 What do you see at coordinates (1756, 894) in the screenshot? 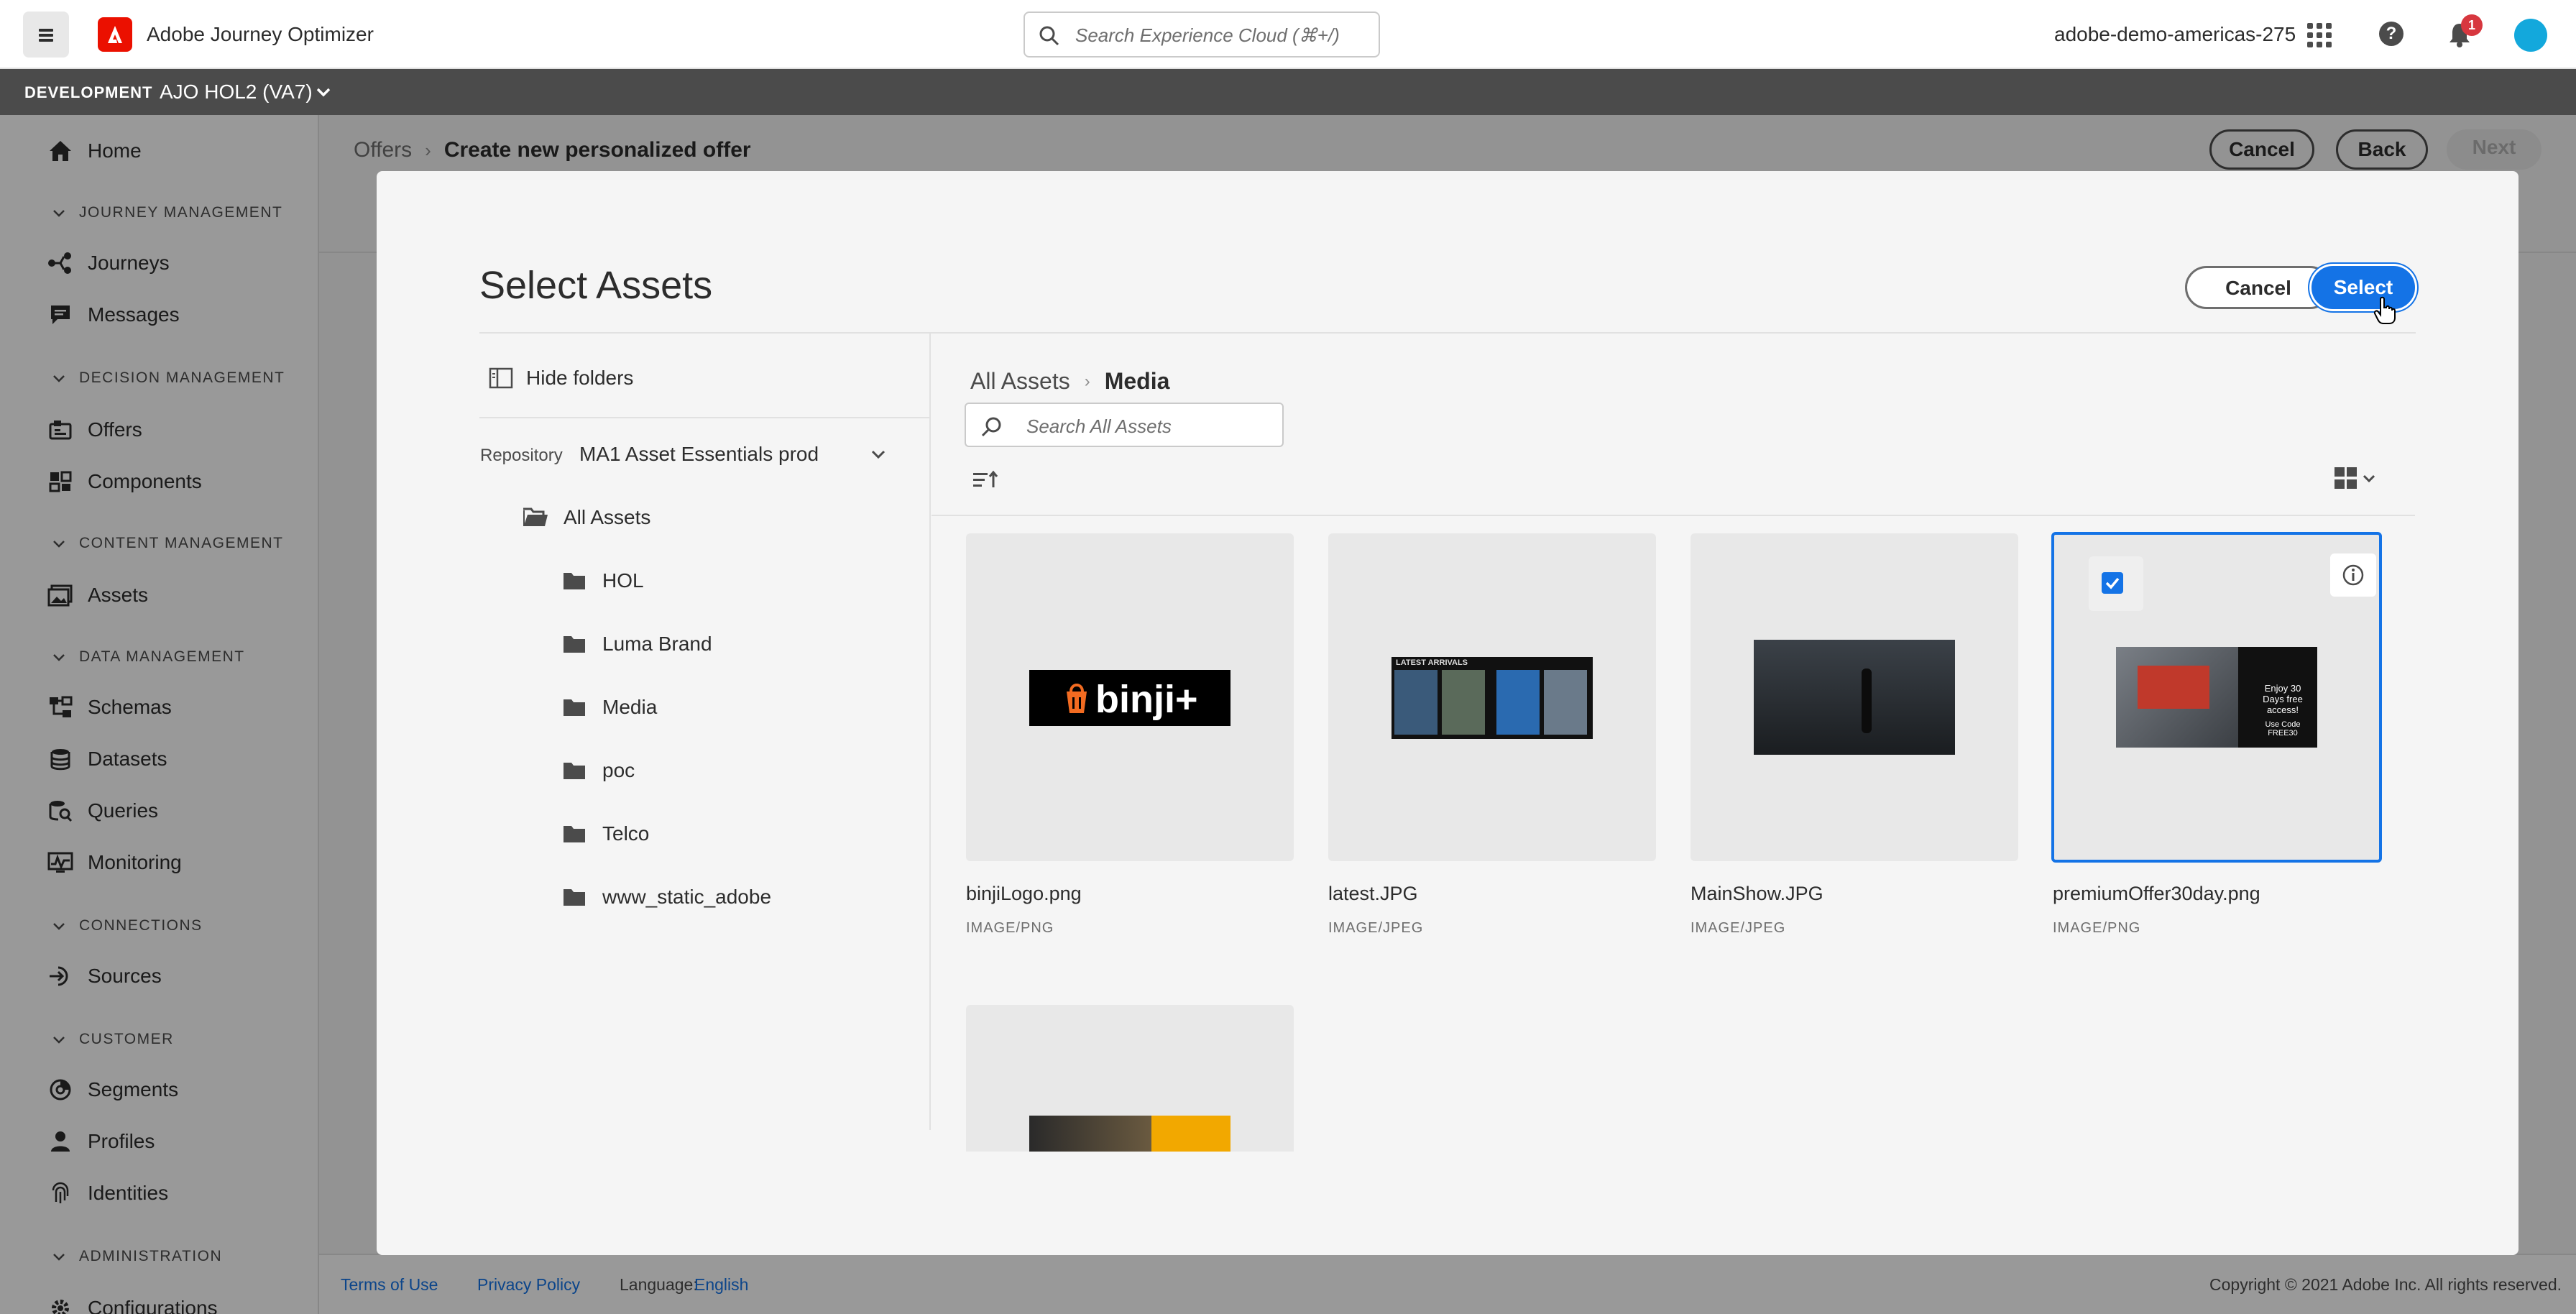
I see `asset-name: MainShow.JPG` at bounding box center [1756, 894].